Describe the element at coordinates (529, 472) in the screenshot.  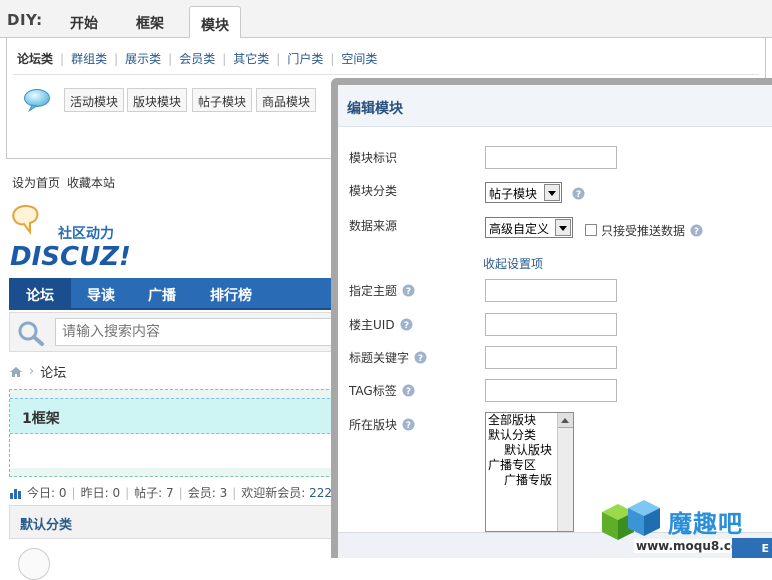
I see `forum-listbox: 全部版块 默认分类 默认版块 广播专区 广播专版` at that location.